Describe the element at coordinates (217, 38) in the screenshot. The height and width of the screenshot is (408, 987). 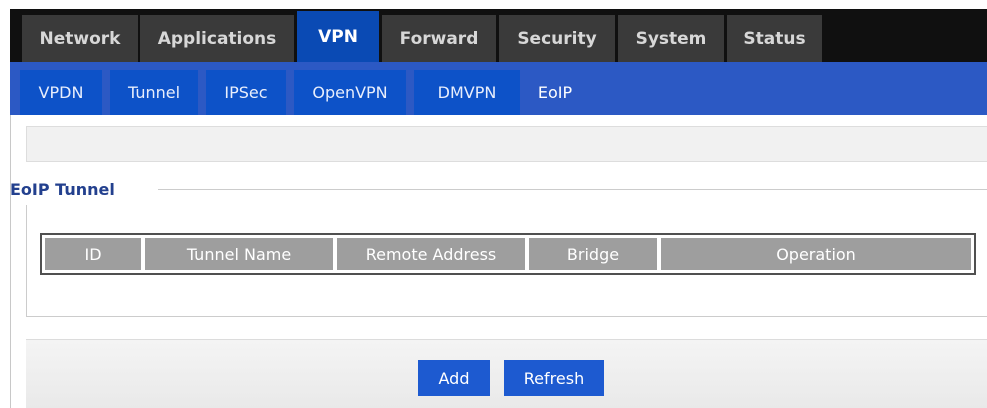
I see `tab-applications: Applications` at that location.